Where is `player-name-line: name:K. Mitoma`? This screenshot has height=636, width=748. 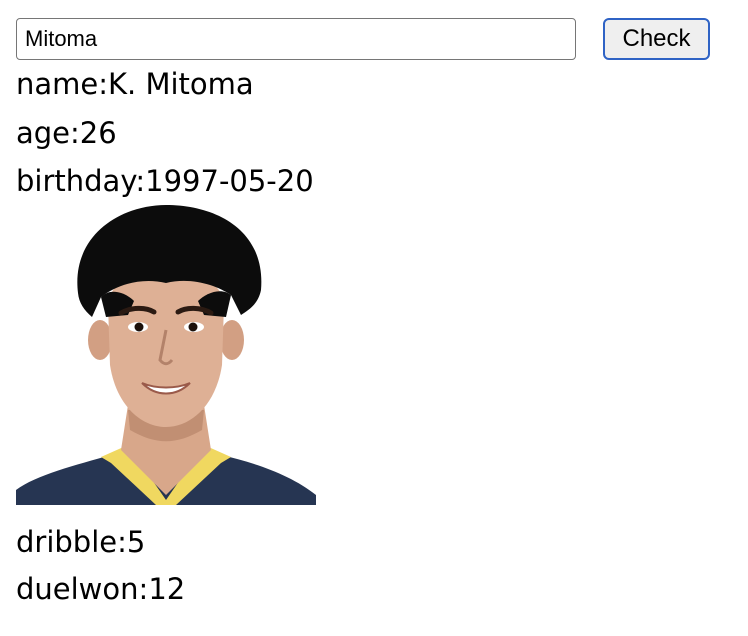 player-name-line: name:K. Mitoma is located at coordinates (135, 84).